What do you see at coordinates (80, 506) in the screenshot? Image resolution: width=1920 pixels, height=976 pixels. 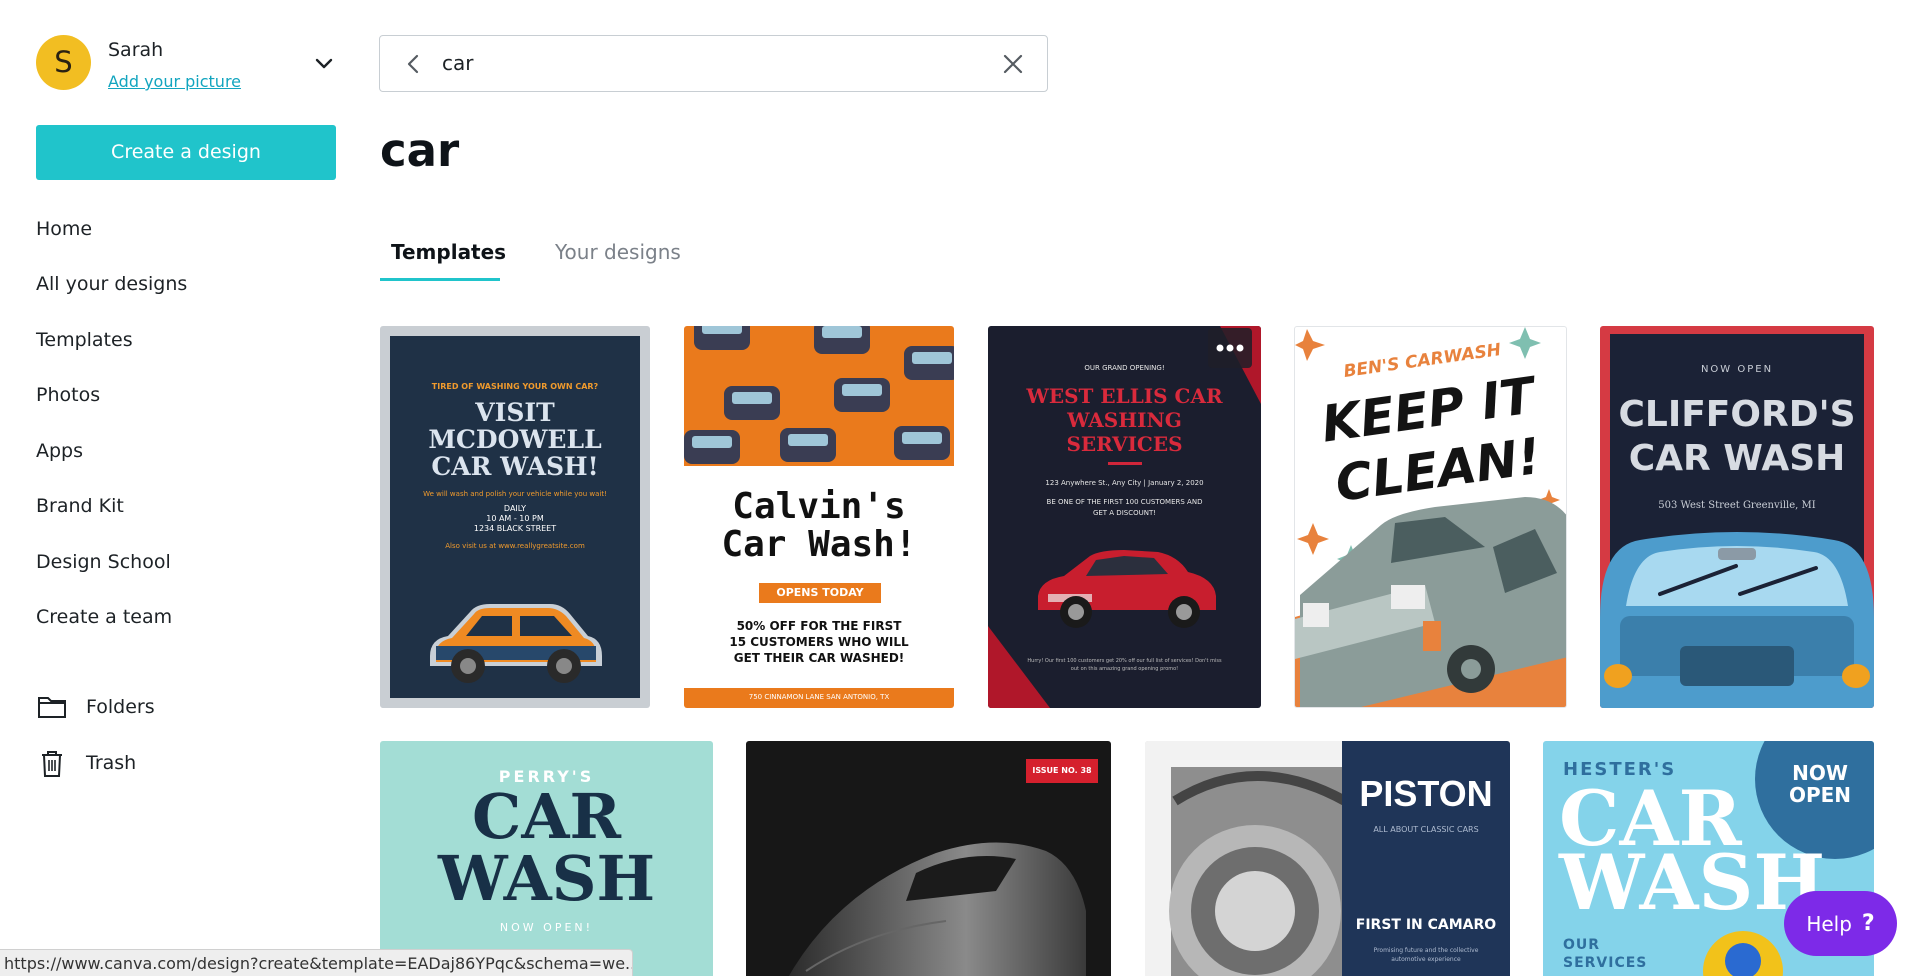 I see `sidebar-item-brand-kit: Brand Kit` at bounding box center [80, 506].